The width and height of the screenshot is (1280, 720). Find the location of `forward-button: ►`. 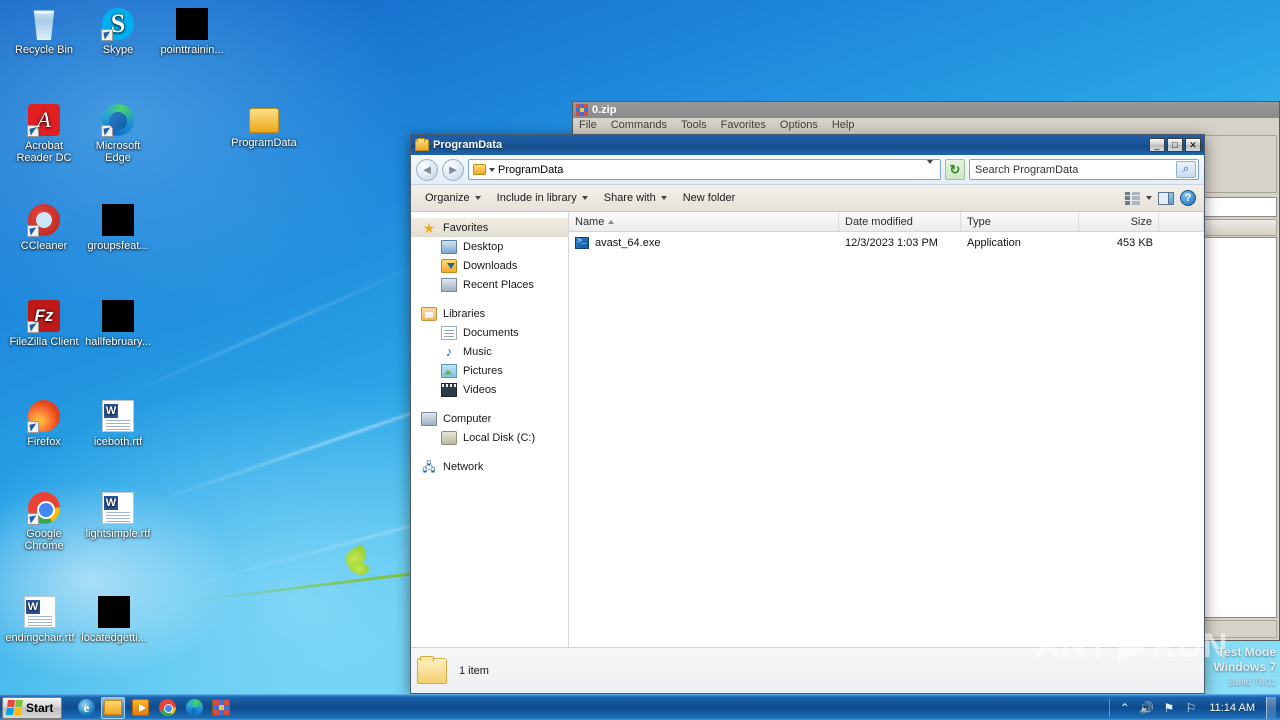

forward-button: ► is located at coordinates (453, 169).